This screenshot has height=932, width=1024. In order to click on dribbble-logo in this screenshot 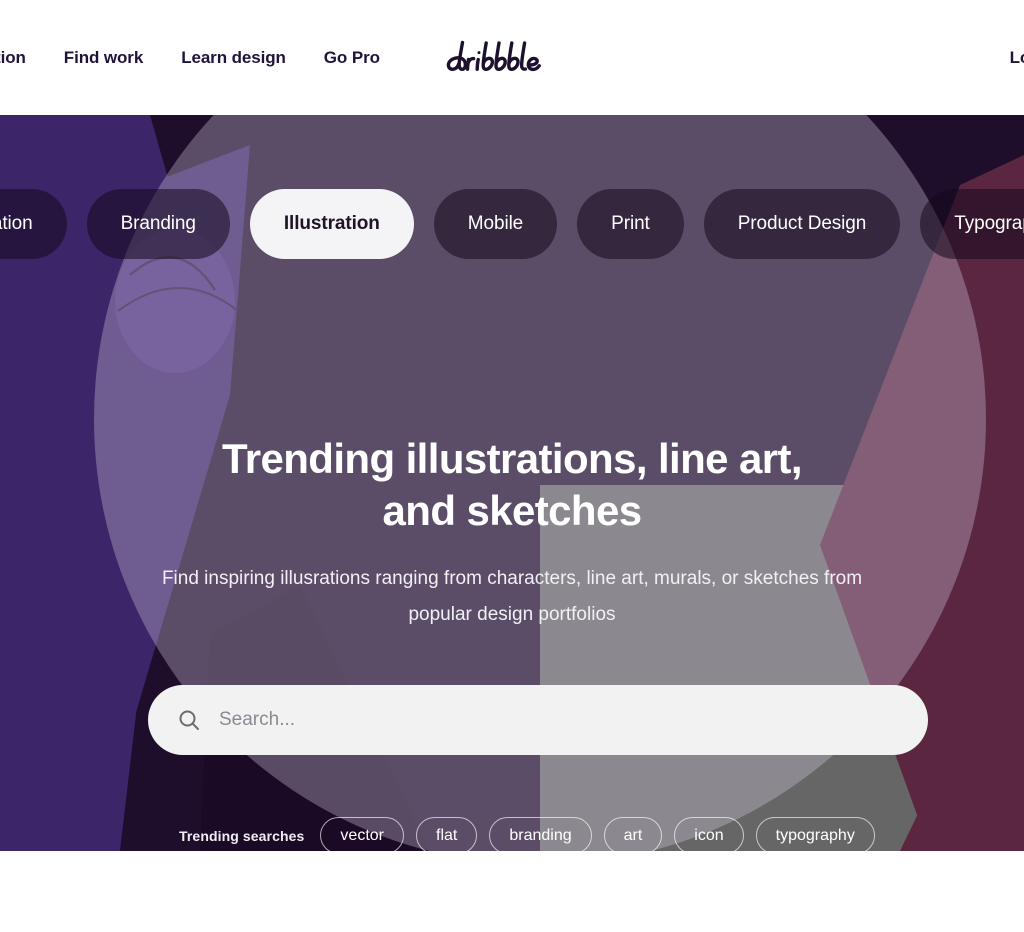, I will do `click(512, 57)`.